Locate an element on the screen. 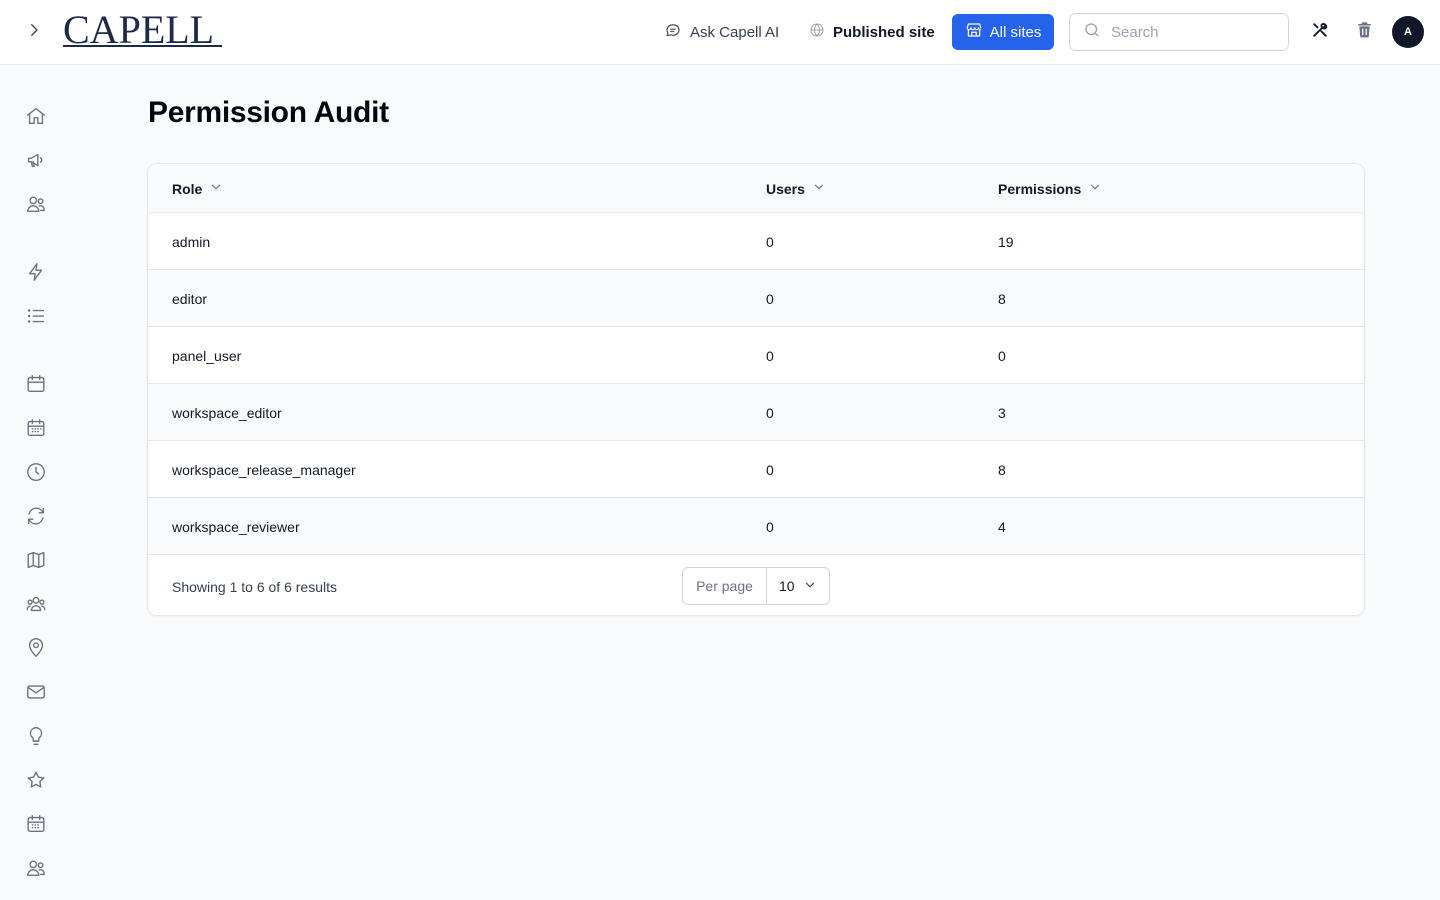 This screenshot has height=900, width=1440. trash-button is located at coordinates (1364, 32).